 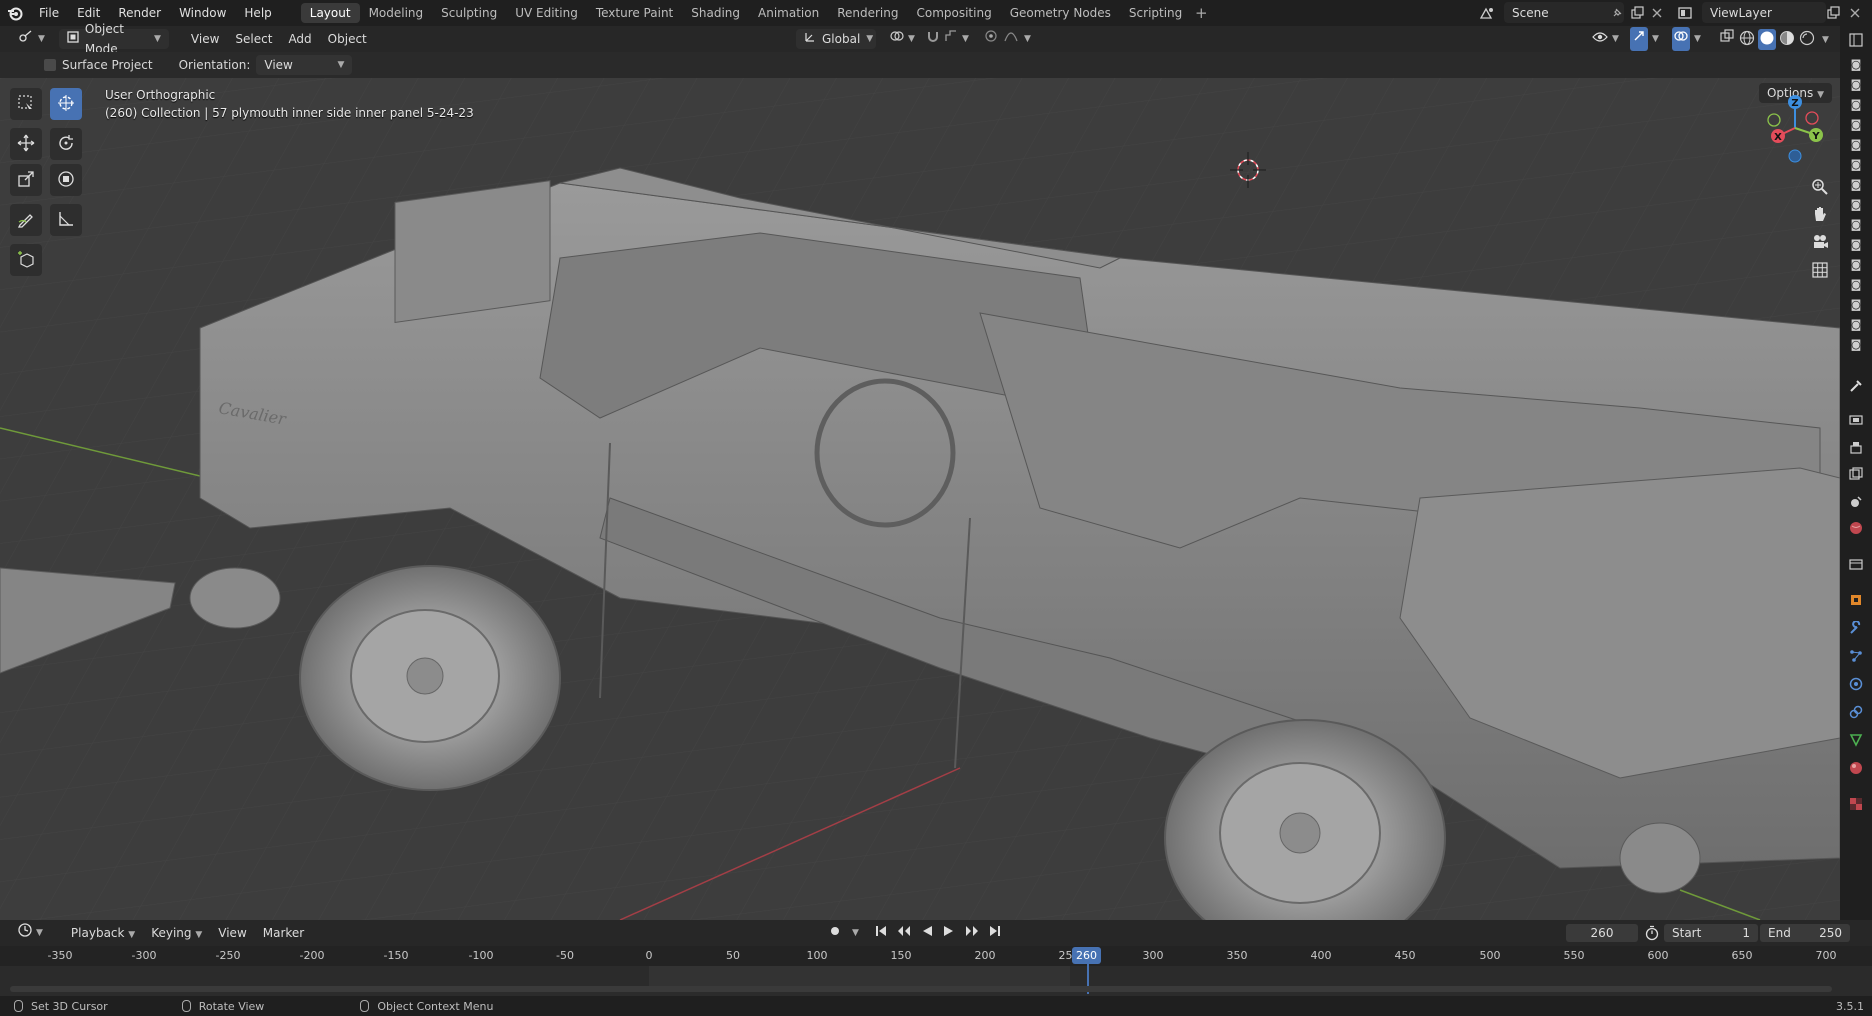 I want to click on visibility-button: ▼, so click(x=1605, y=39).